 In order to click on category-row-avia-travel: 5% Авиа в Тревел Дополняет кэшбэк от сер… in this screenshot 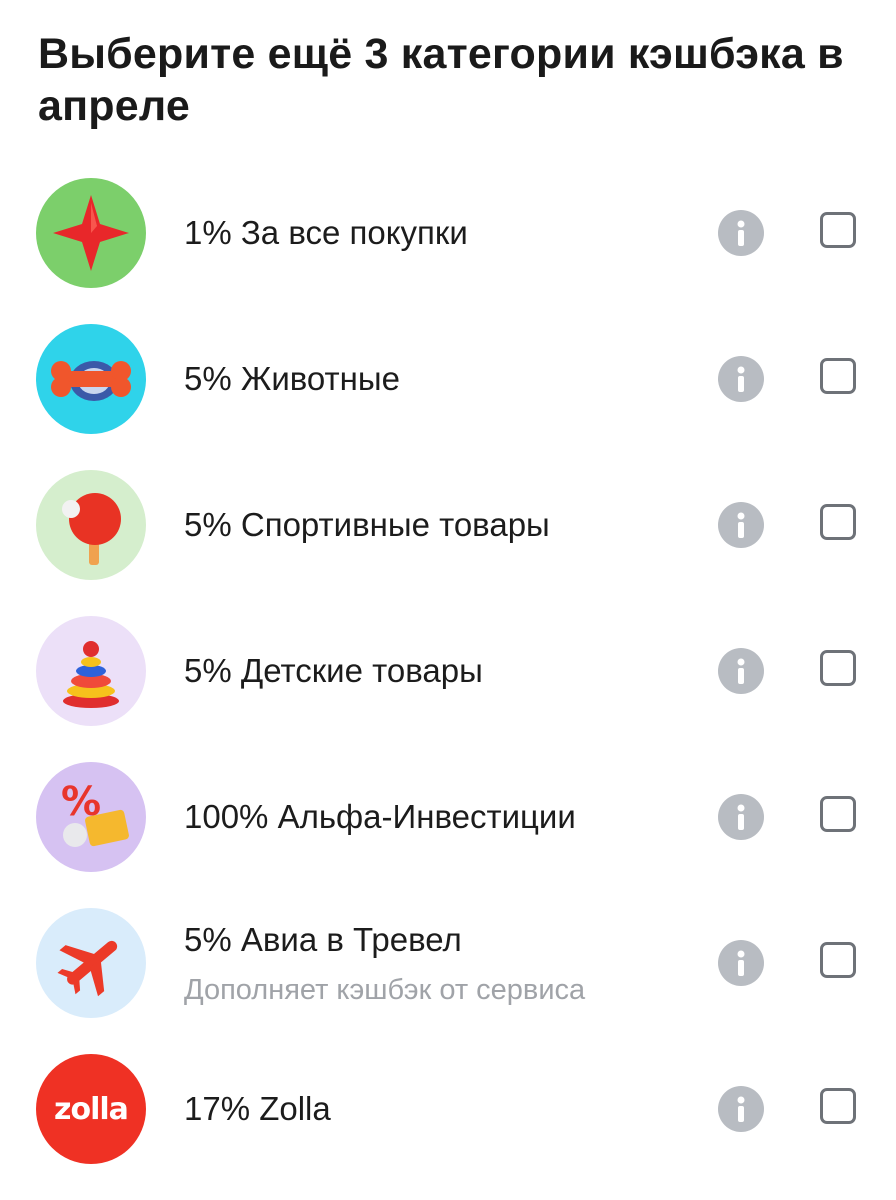, I will do `click(448, 963)`.